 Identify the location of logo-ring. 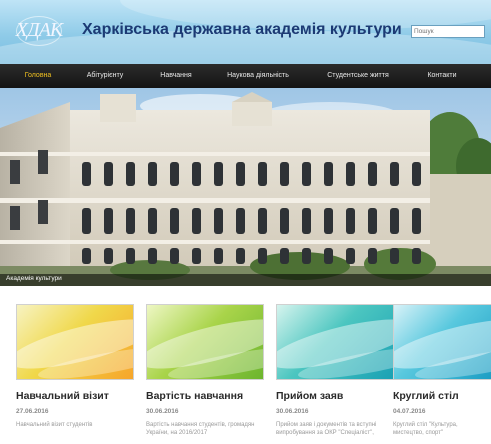
(39, 31).